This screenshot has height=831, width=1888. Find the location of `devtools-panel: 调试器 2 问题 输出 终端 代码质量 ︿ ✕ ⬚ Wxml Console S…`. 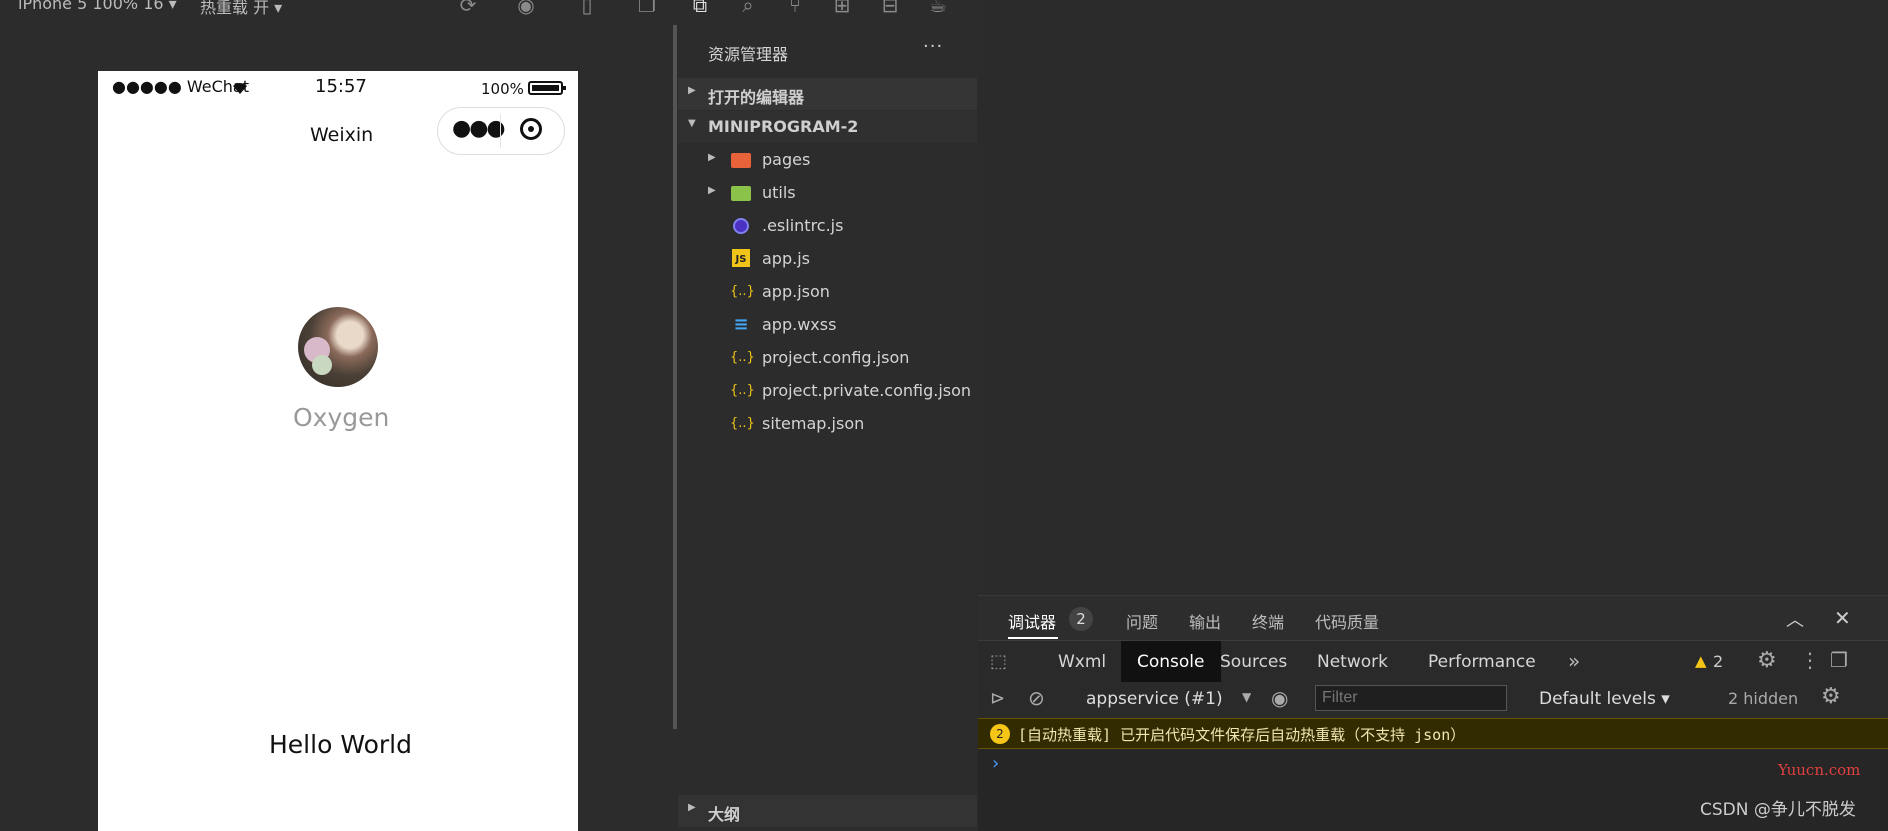

devtools-panel: 调试器 2 问题 输出 终端 代码质量 ︿ ✕ ⬚ Wxml Console S… is located at coordinates (1433, 713).